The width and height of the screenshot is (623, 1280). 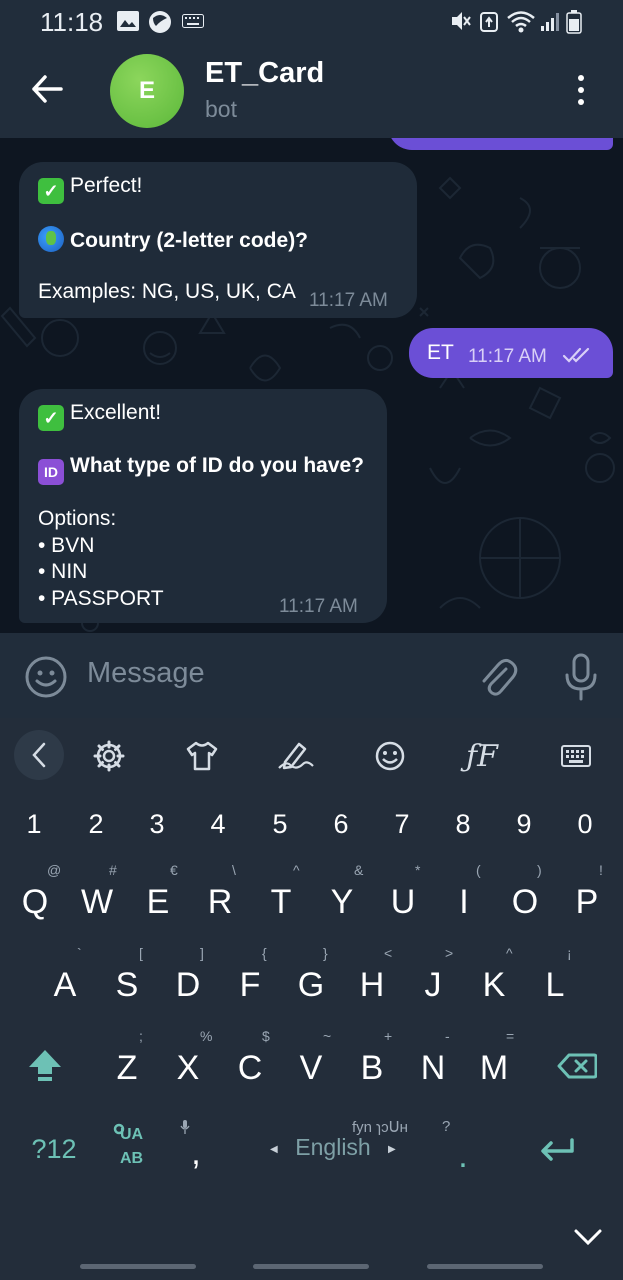 What do you see at coordinates (311, 985) in the screenshot?
I see `key-g: G` at bounding box center [311, 985].